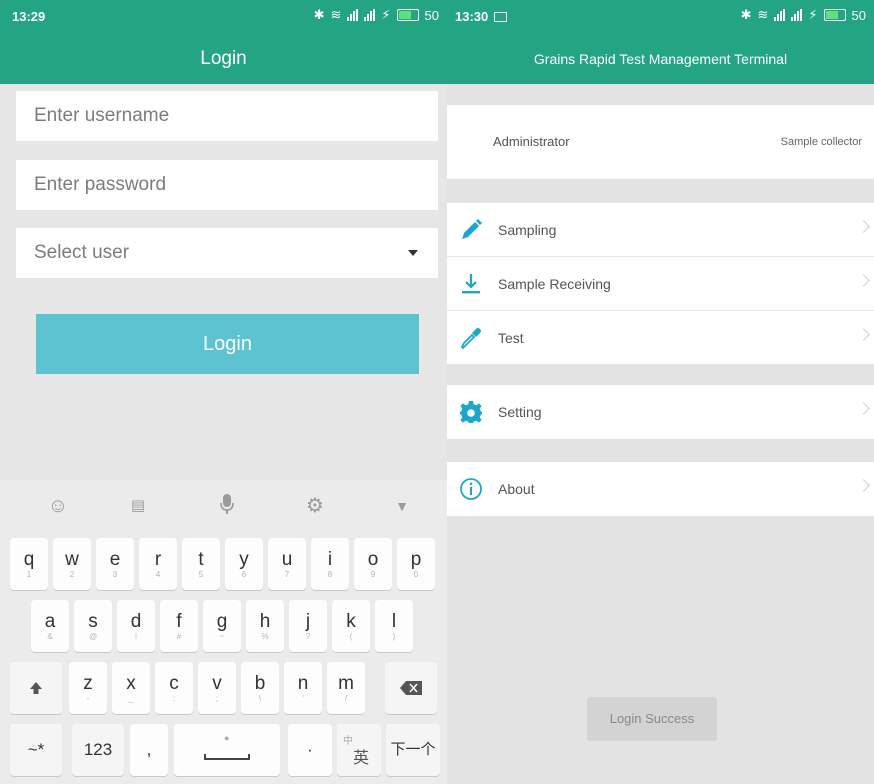 The image size is (874, 784). What do you see at coordinates (174, 683) in the screenshot?
I see `key-char: c` at bounding box center [174, 683].